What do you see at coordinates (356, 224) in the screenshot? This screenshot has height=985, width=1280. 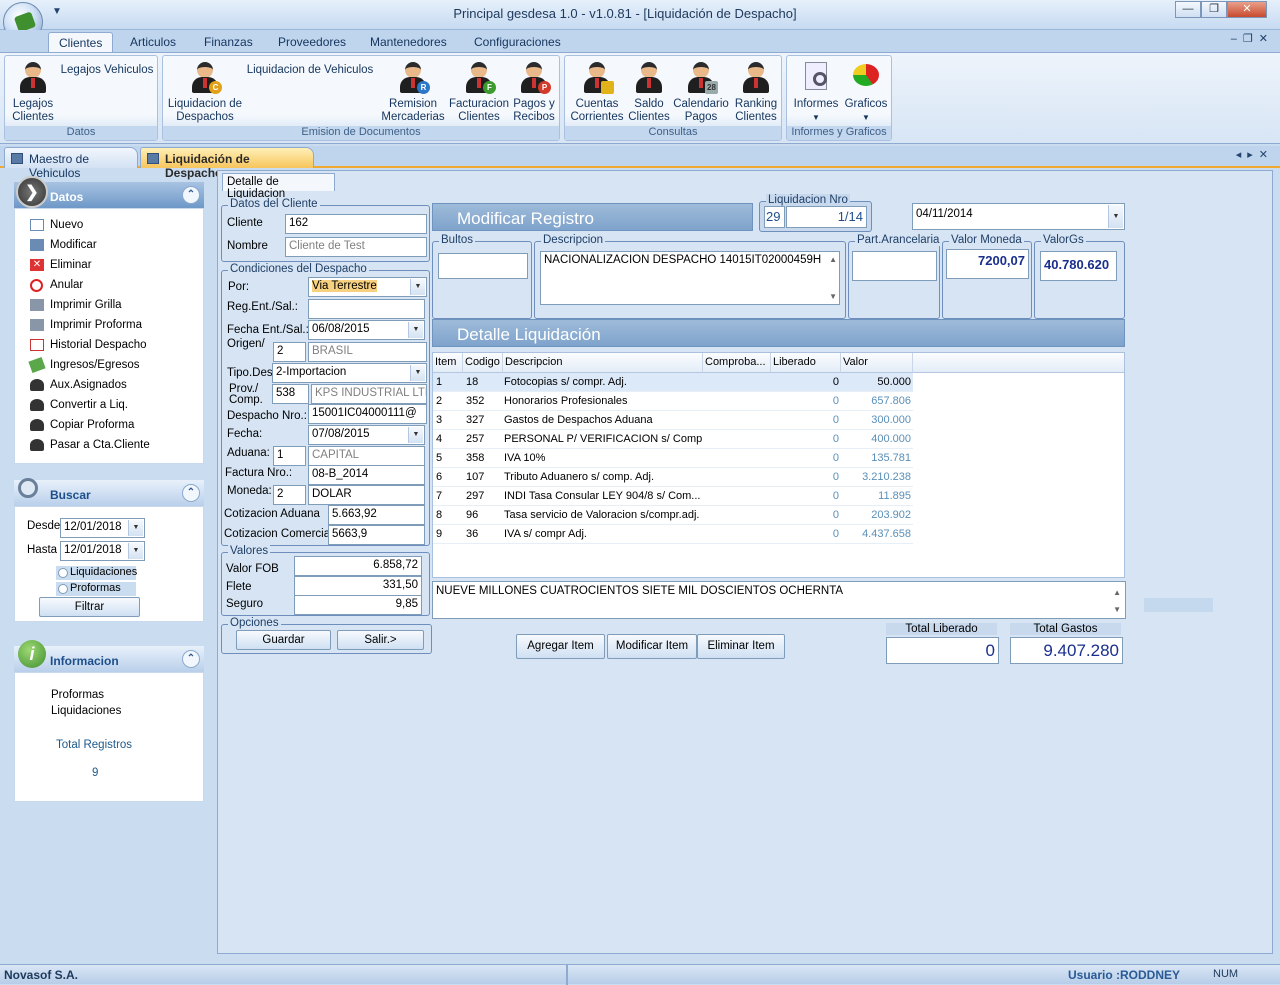 I see `cliente-input: 162` at bounding box center [356, 224].